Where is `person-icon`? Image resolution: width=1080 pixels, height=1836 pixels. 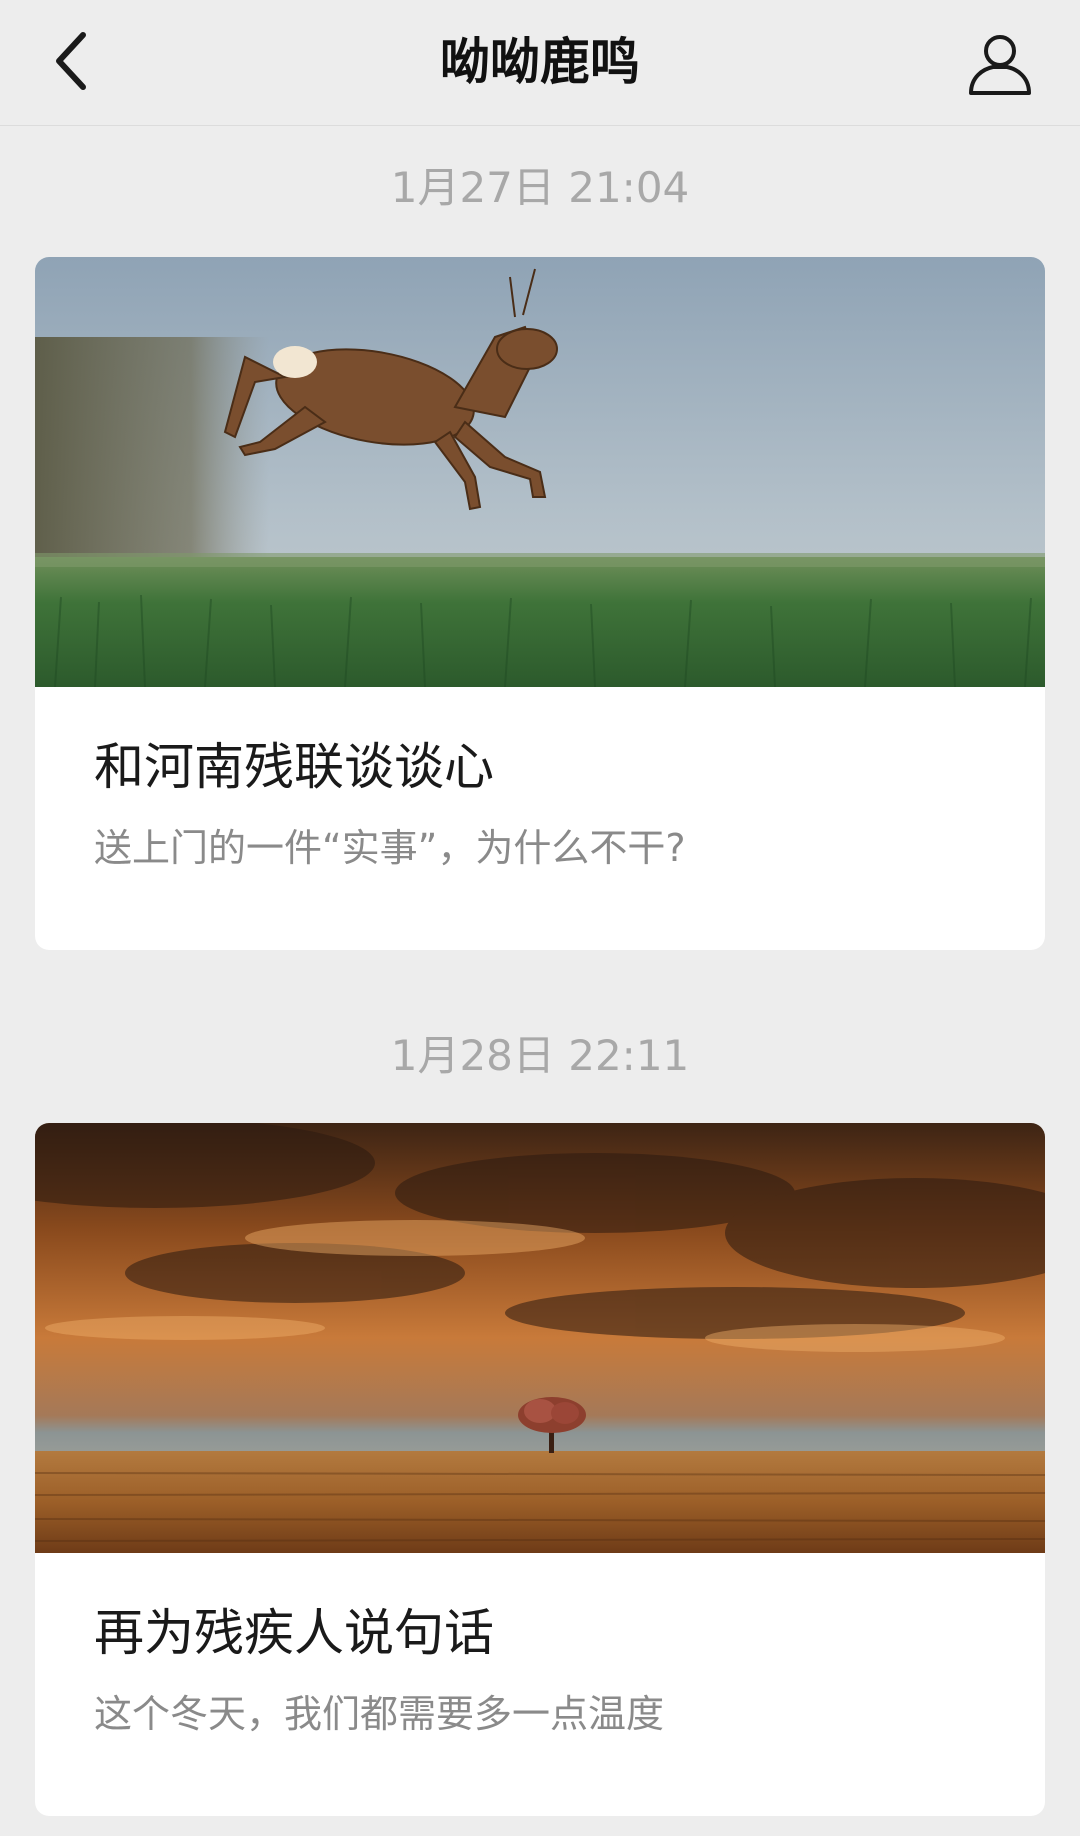 person-icon is located at coordinates (1000, 65).